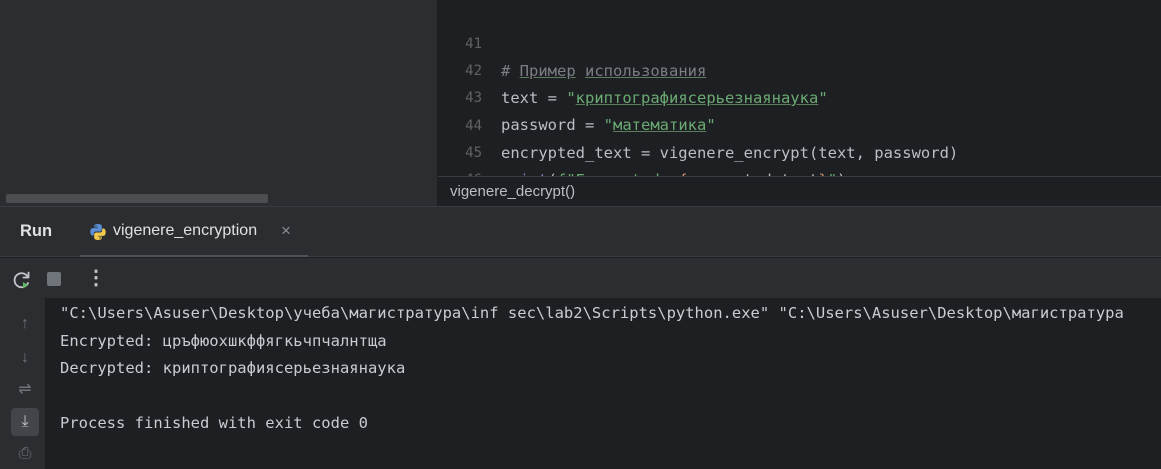 Image resolution: width=1161 pixels, height=469 pixels. What do you see at coordinates (512, 191) in the screenshot?
I see `breadcrumb-item: vigenere_decrypt()` at bounding box center [512, 191].